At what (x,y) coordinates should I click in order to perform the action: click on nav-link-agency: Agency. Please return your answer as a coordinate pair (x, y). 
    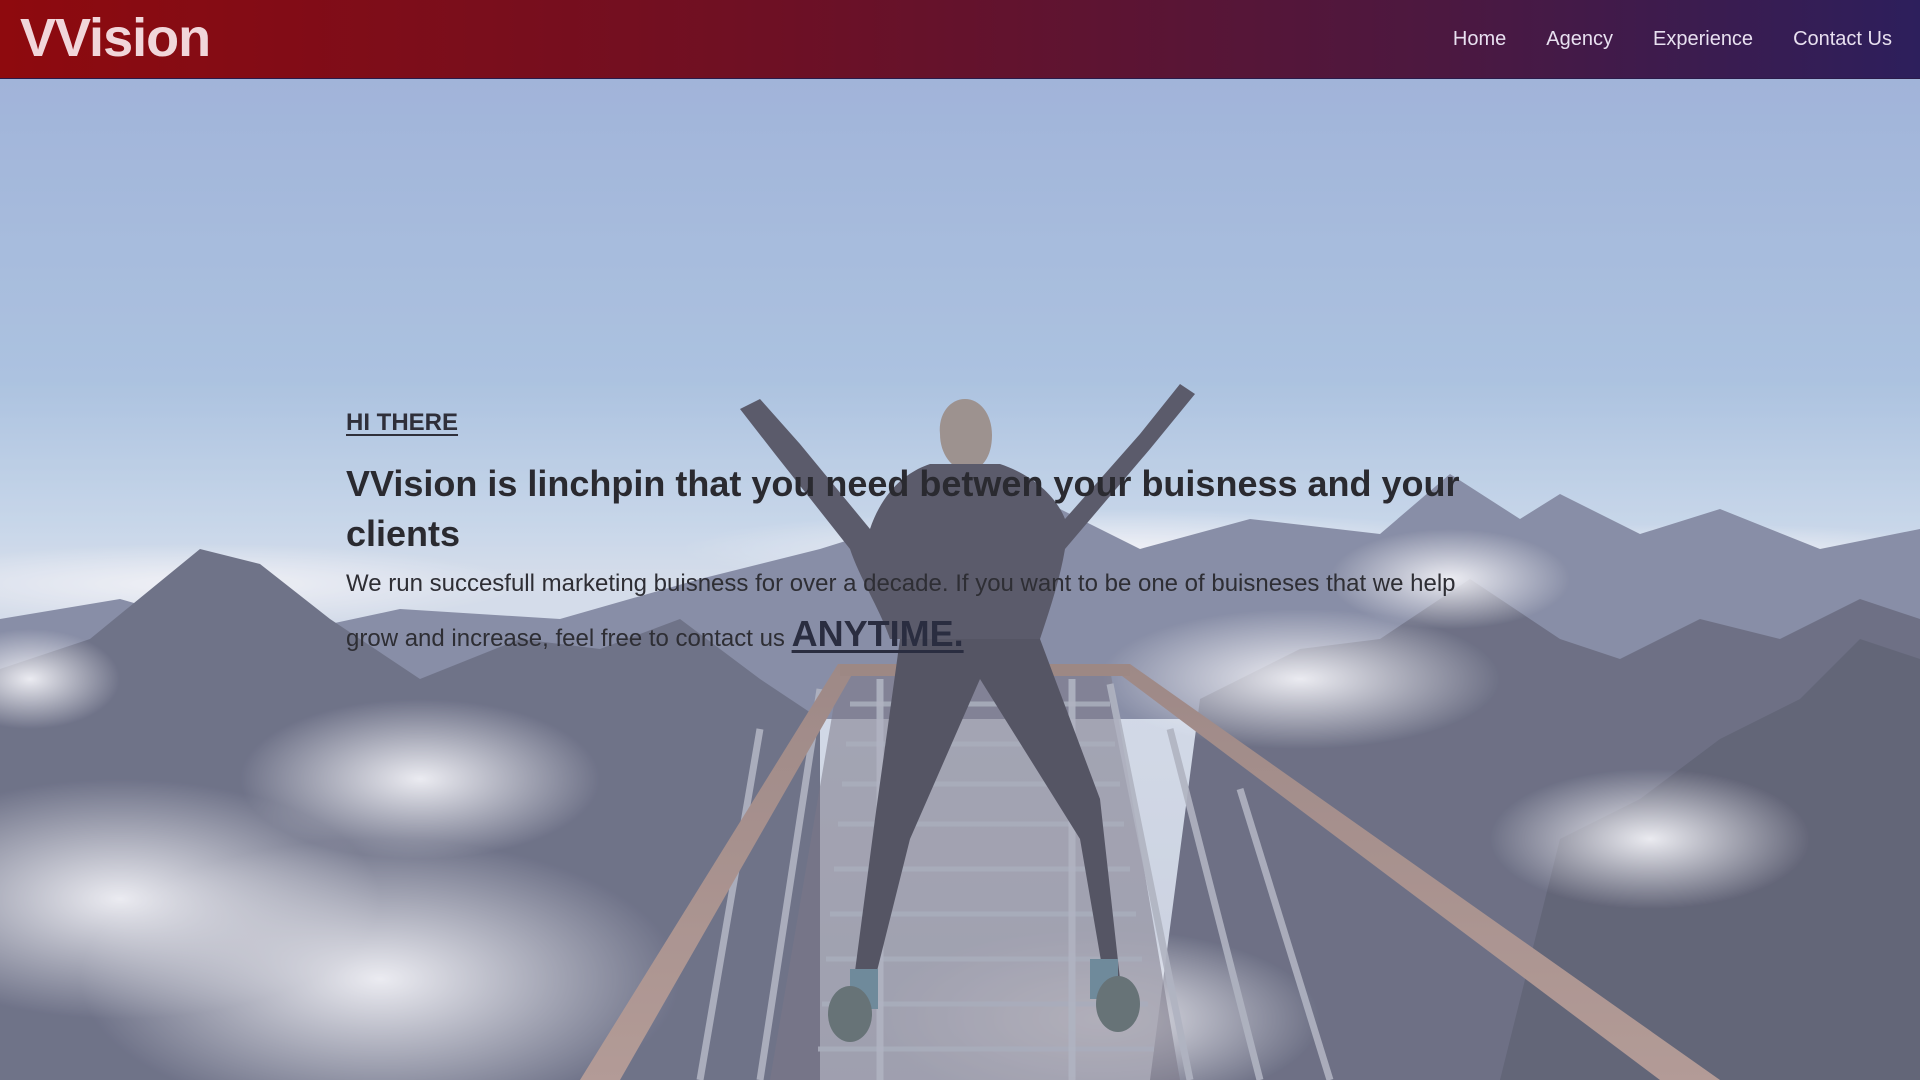
    Looking at the image, I should click on (1579, 39).